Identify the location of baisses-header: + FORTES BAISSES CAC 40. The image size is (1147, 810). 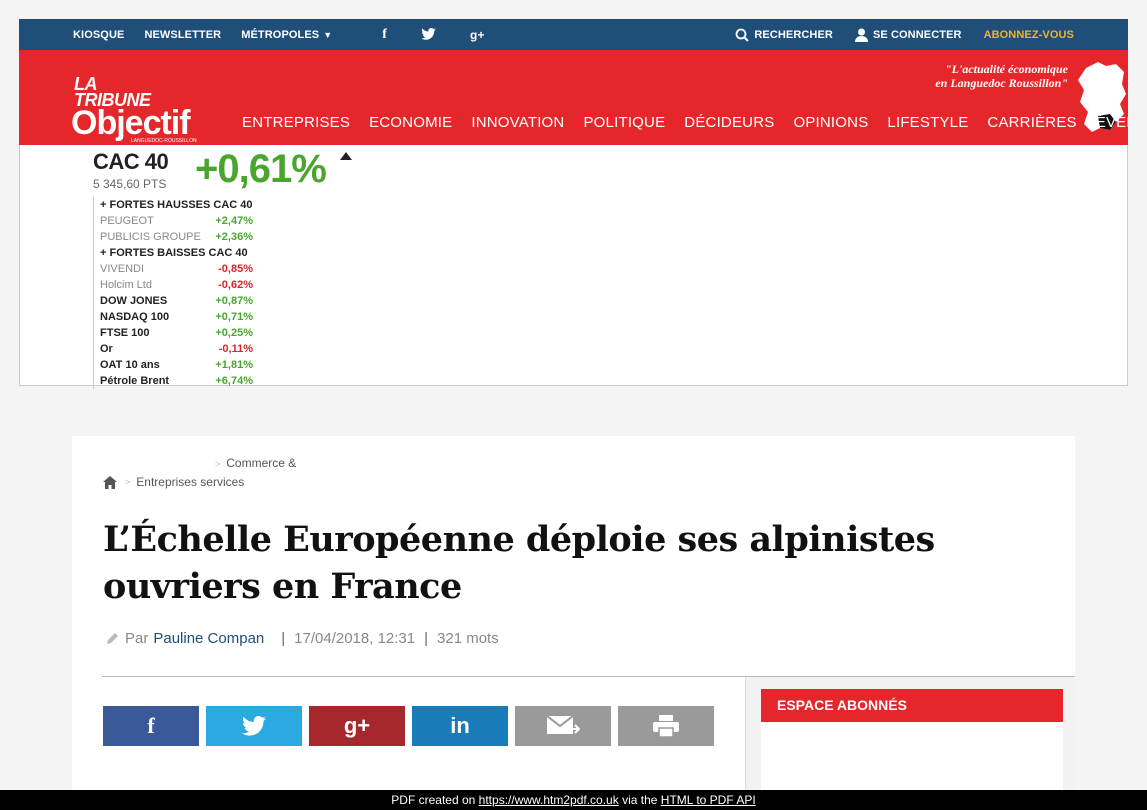
(174, 253).